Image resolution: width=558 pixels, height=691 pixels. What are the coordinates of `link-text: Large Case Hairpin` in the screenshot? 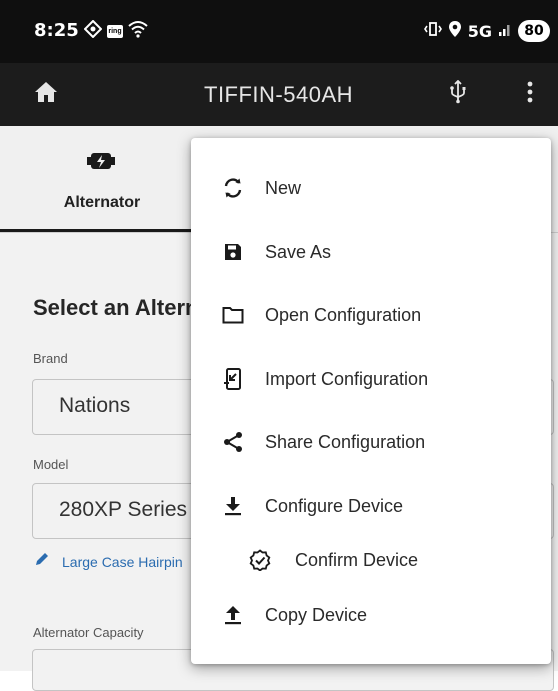 It's located at (122, 561).